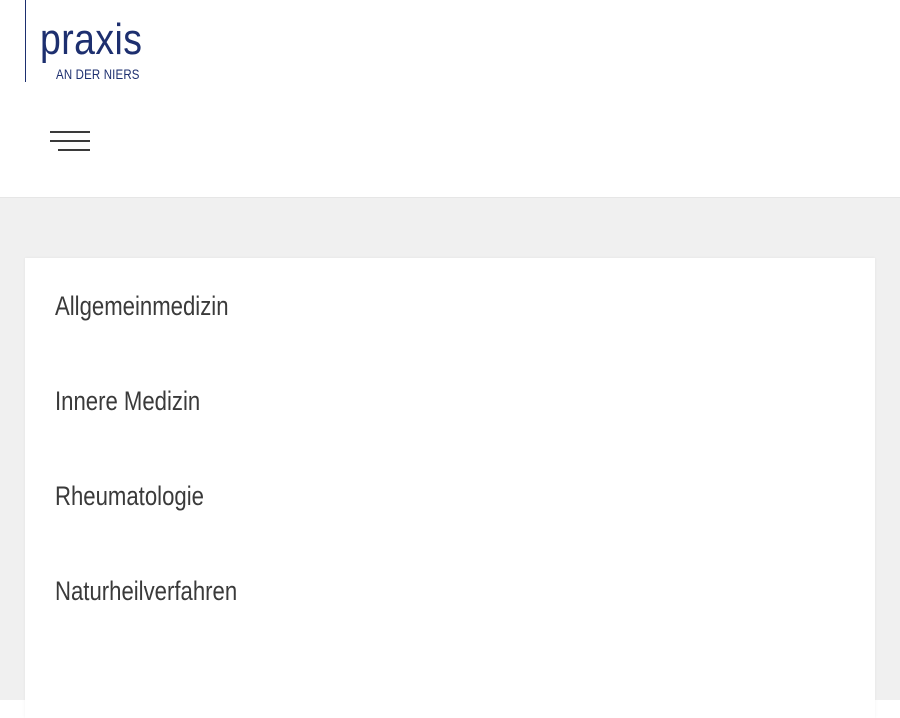 The image size is (900, 718). Describe the element at coordinates (146, 591) in the screenshot. I see `service-item-naturheilverfahren: Naturheilverfahren` at that location.